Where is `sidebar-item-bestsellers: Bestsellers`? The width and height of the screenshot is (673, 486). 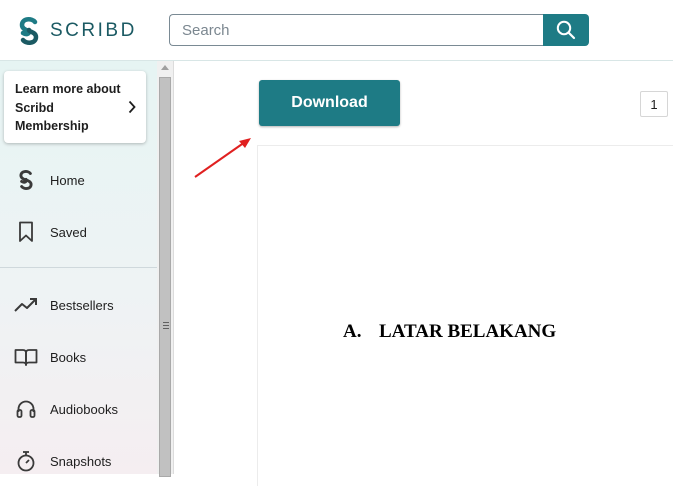 sidebar-item-bestsellers: Bestsellers is located at coordinates (78, 305).